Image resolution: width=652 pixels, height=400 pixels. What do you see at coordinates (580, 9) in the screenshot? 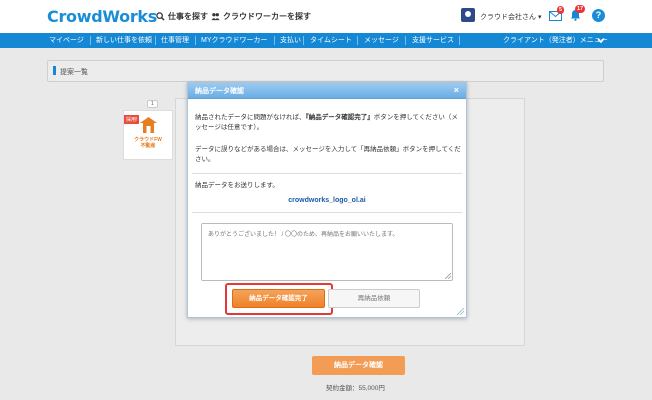
I see `notification-count-badge: 17` at bounding box center [580, 9].